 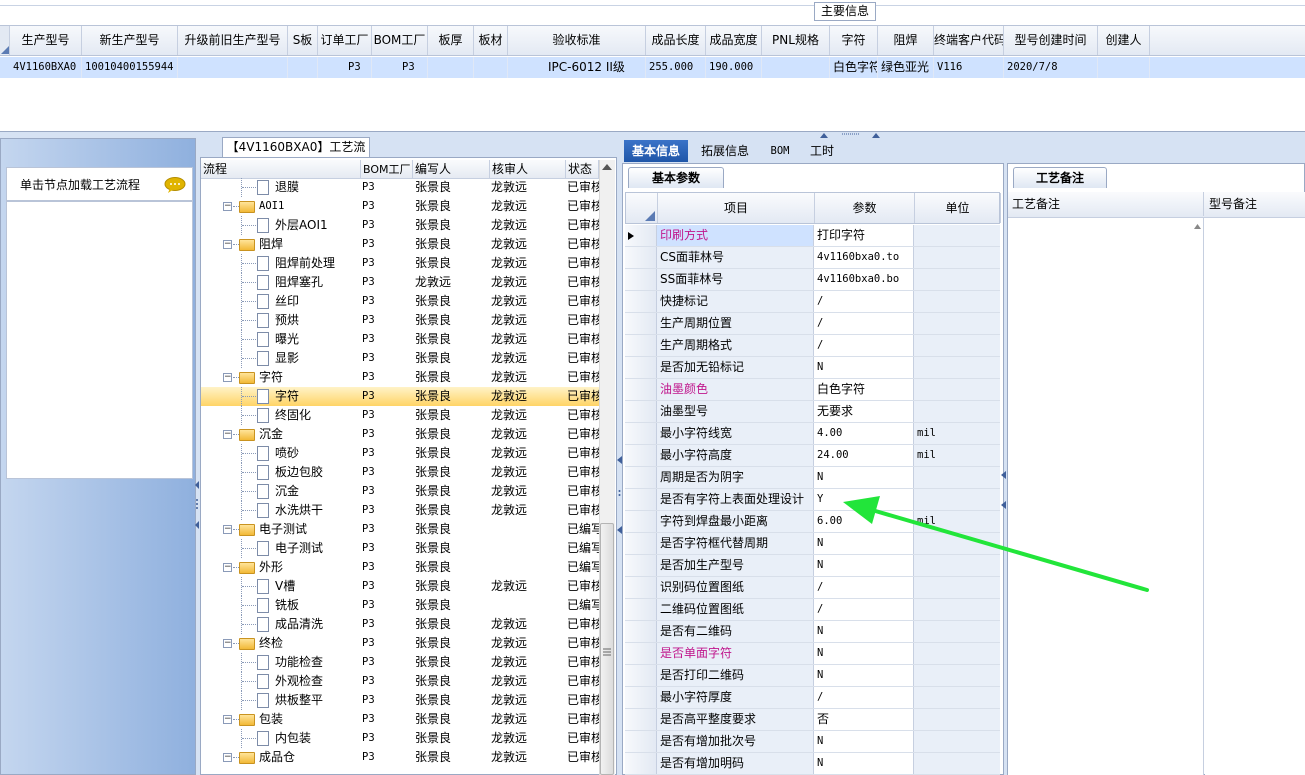 I want to click on column-header: 板厚, so click(x=451, y=40).